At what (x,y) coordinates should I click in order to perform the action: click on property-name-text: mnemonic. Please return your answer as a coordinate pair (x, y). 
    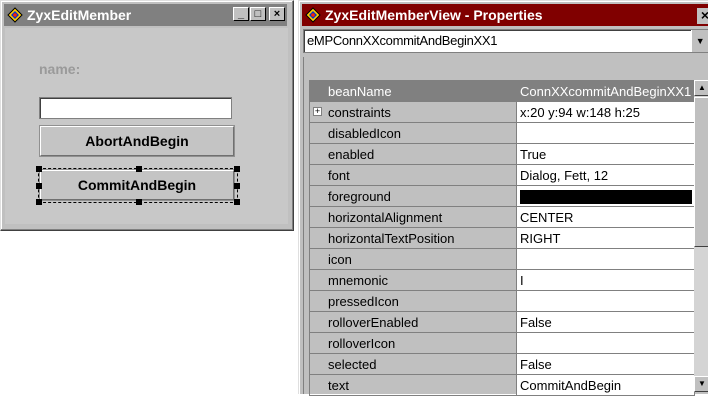
    Looking at the image, I should click on (358, 280).